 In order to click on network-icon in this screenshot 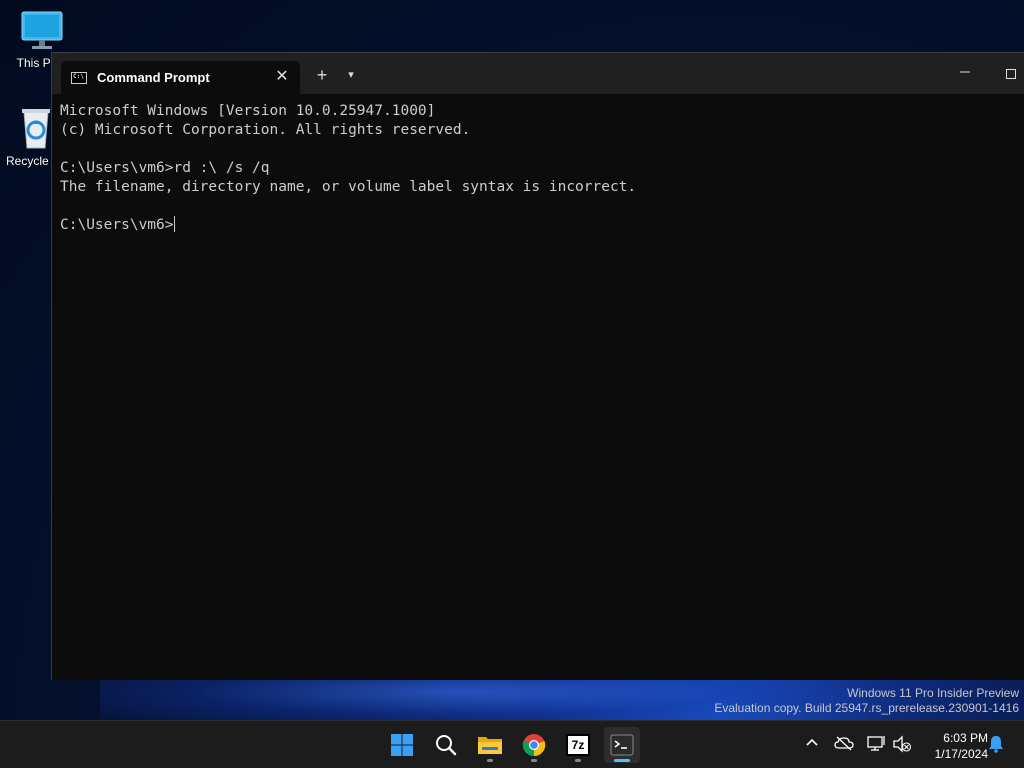, I will do `click(876, 743)`.